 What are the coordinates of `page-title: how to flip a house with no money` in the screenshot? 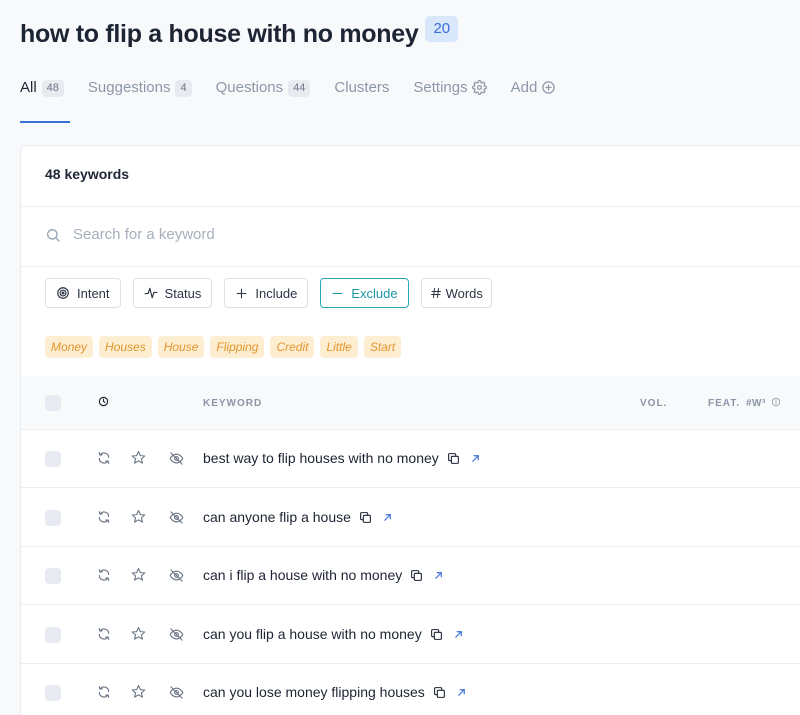 It's located at (219, 34).